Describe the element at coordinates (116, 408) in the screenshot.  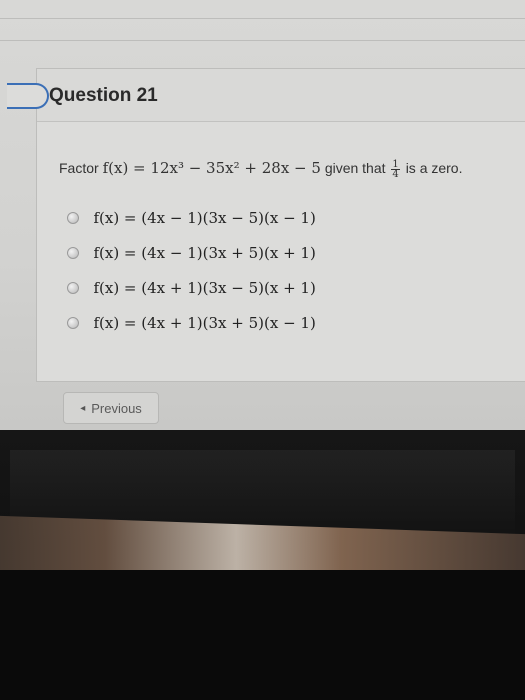
I see `previous-label: Previous` at that location.